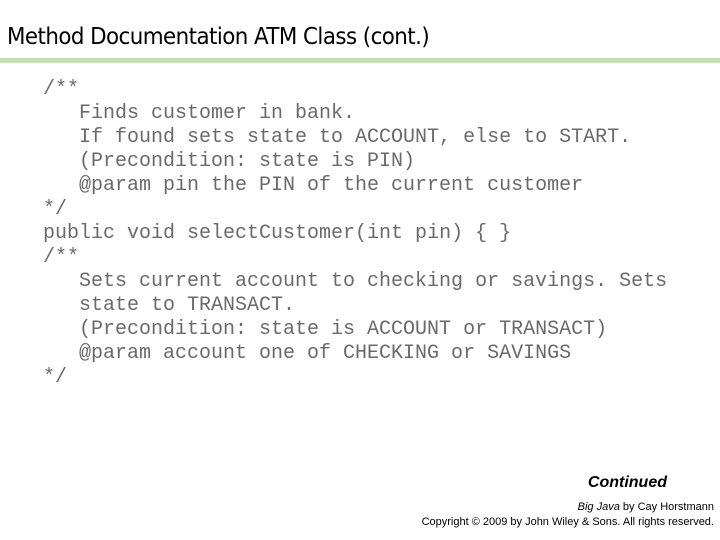  I want to click on book-author: by Cay Horstmann, so click(666, 507).